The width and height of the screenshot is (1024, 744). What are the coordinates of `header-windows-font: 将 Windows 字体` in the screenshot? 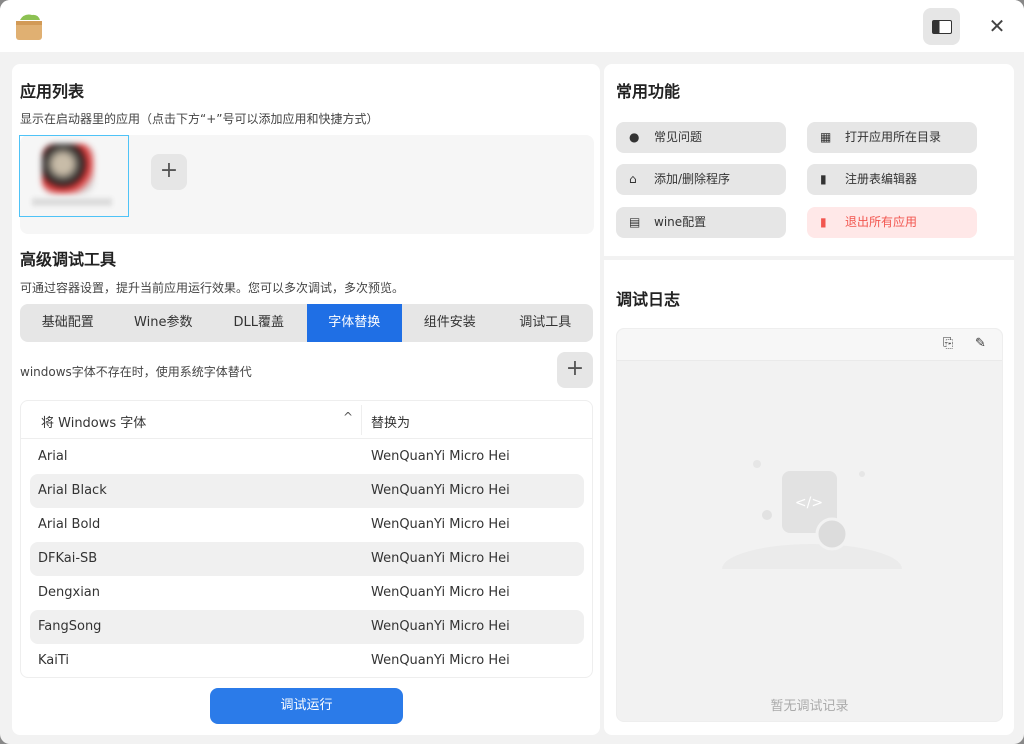 It's located at (93, 421).